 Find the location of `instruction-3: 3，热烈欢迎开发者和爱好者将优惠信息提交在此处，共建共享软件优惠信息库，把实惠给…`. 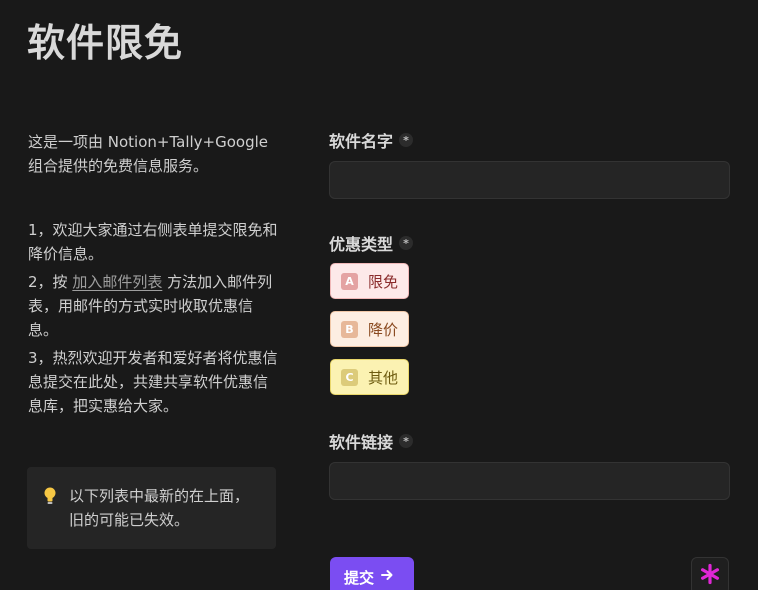

instruction-3: 3，热烈欢迎开发者和爱好者将优惠信息提交在此处，共建共享软件优惠信息库，把实惠给… is located at coordinates (153, 382).